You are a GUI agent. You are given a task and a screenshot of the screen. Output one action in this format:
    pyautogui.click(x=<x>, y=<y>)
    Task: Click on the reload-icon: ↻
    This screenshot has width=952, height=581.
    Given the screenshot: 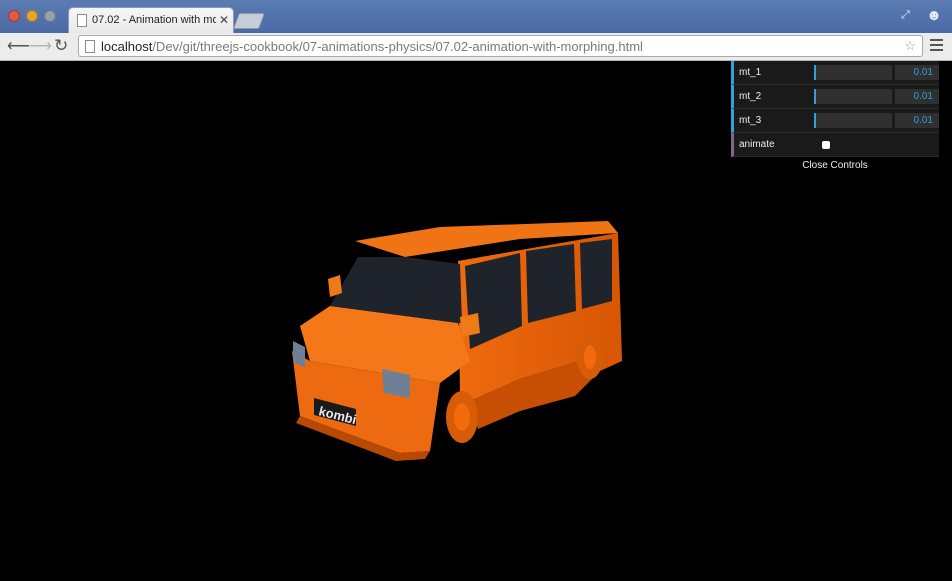 What is the action you would take?
    pyautogui.click(x=61, y=46)
    